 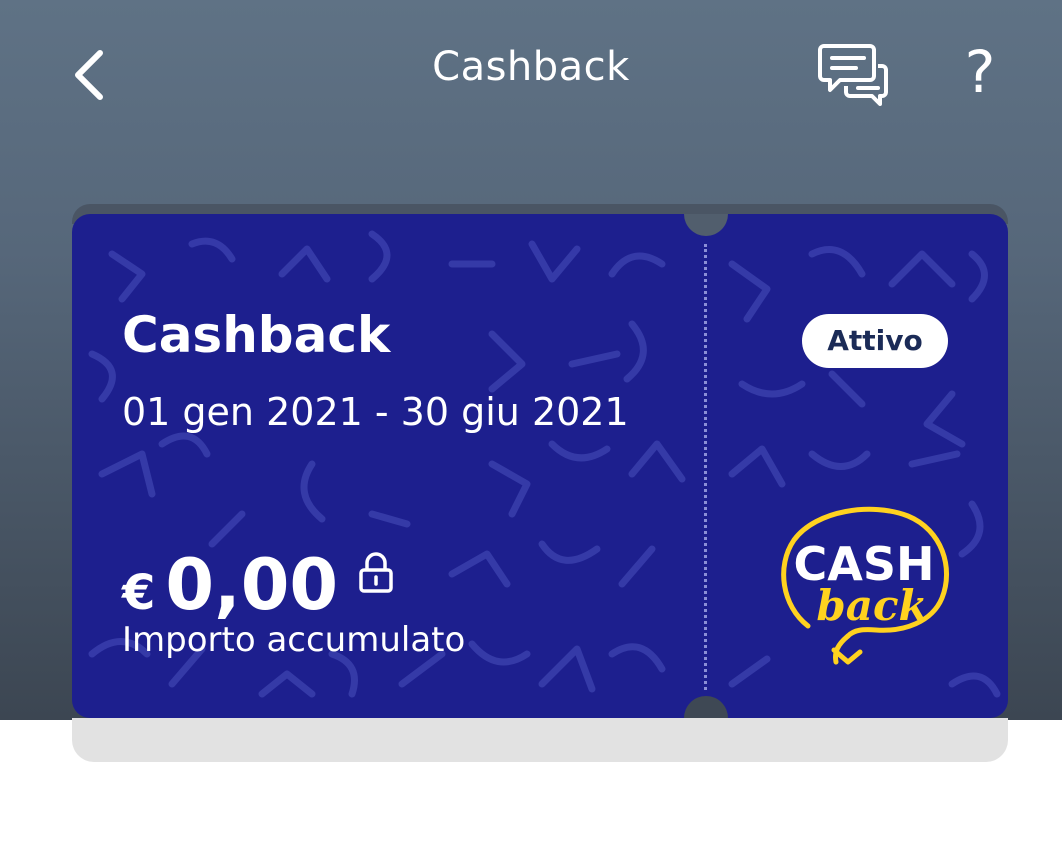 What do you see at coordinates (531, 67) in the screenshot?
I see `page-title: Cashback` at bounding box center [531, 67].